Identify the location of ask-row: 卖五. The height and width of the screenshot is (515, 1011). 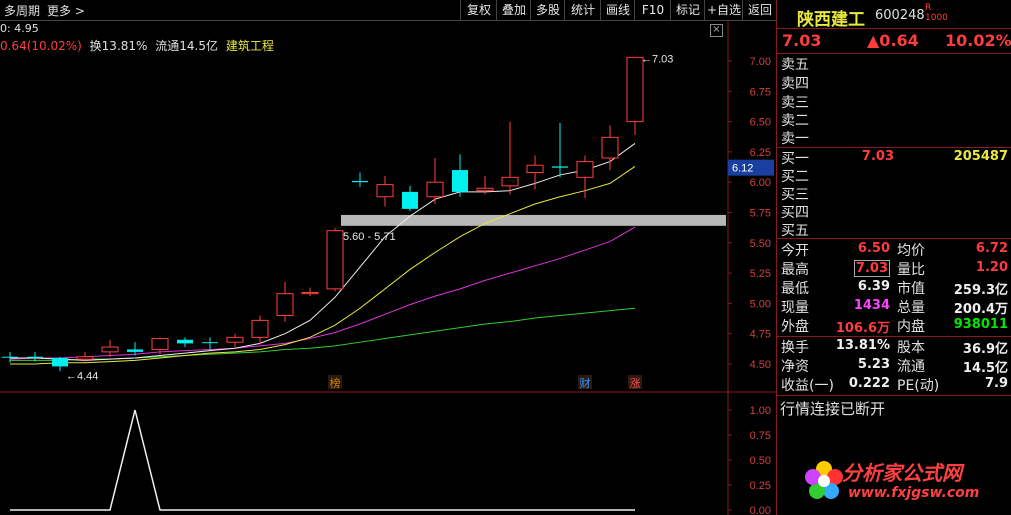
(795, 65).